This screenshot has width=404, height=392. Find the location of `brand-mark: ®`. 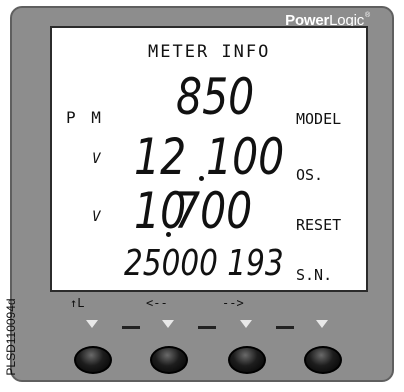

brand-mark: ® is located at coordinates (367, 15).